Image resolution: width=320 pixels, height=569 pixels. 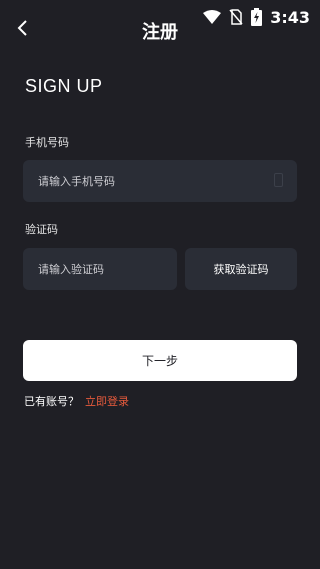 What do you see at coordinates (47, 142) in the screenshot?
I see `phone-label: 手机号码` at bounding box center [47, 142].